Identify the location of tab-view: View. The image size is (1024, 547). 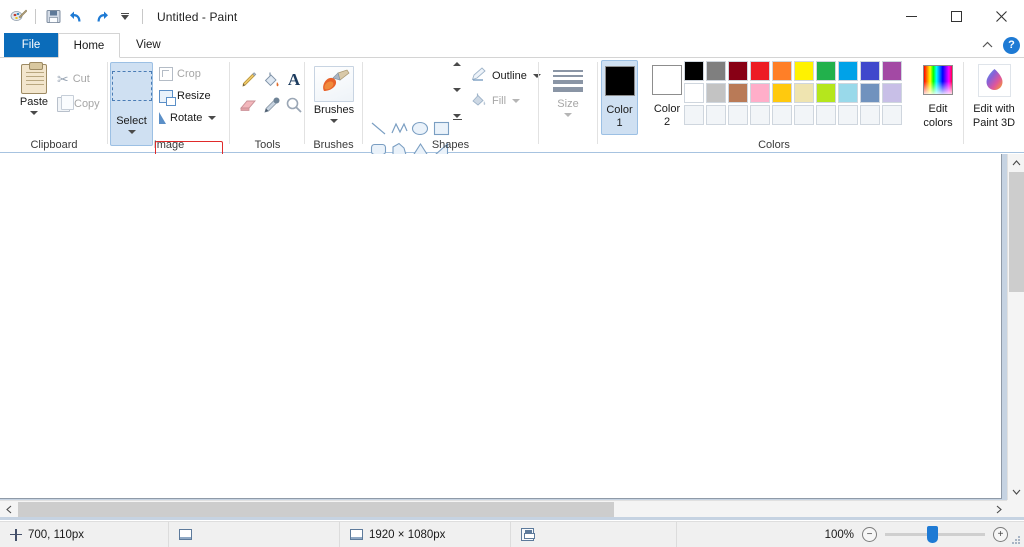
(148, 45).